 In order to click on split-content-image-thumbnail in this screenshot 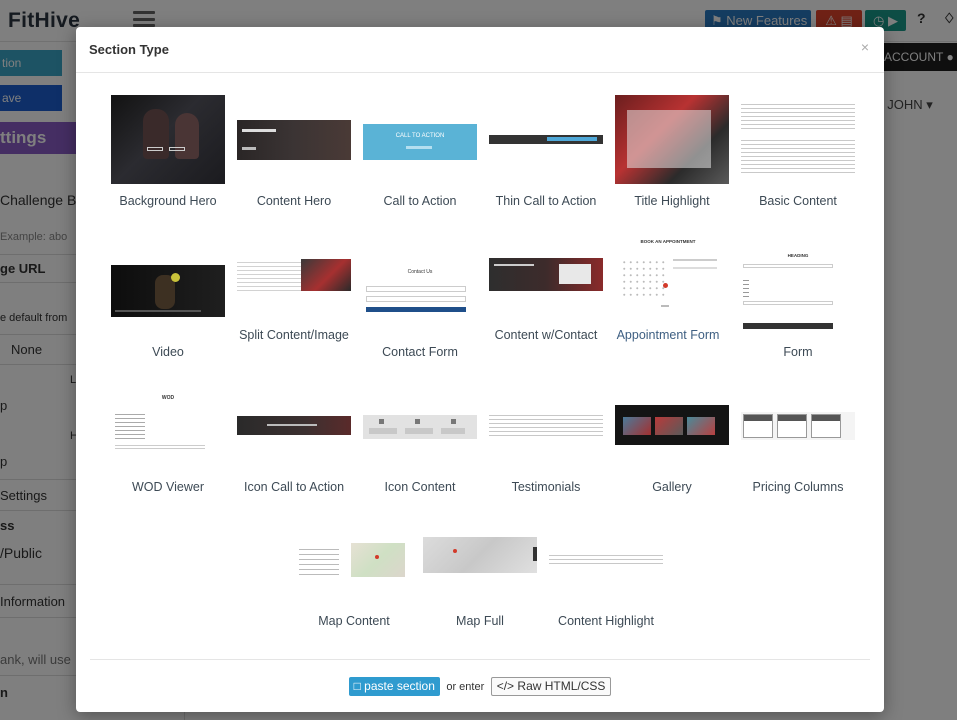, I will do `click(294, 275)`.